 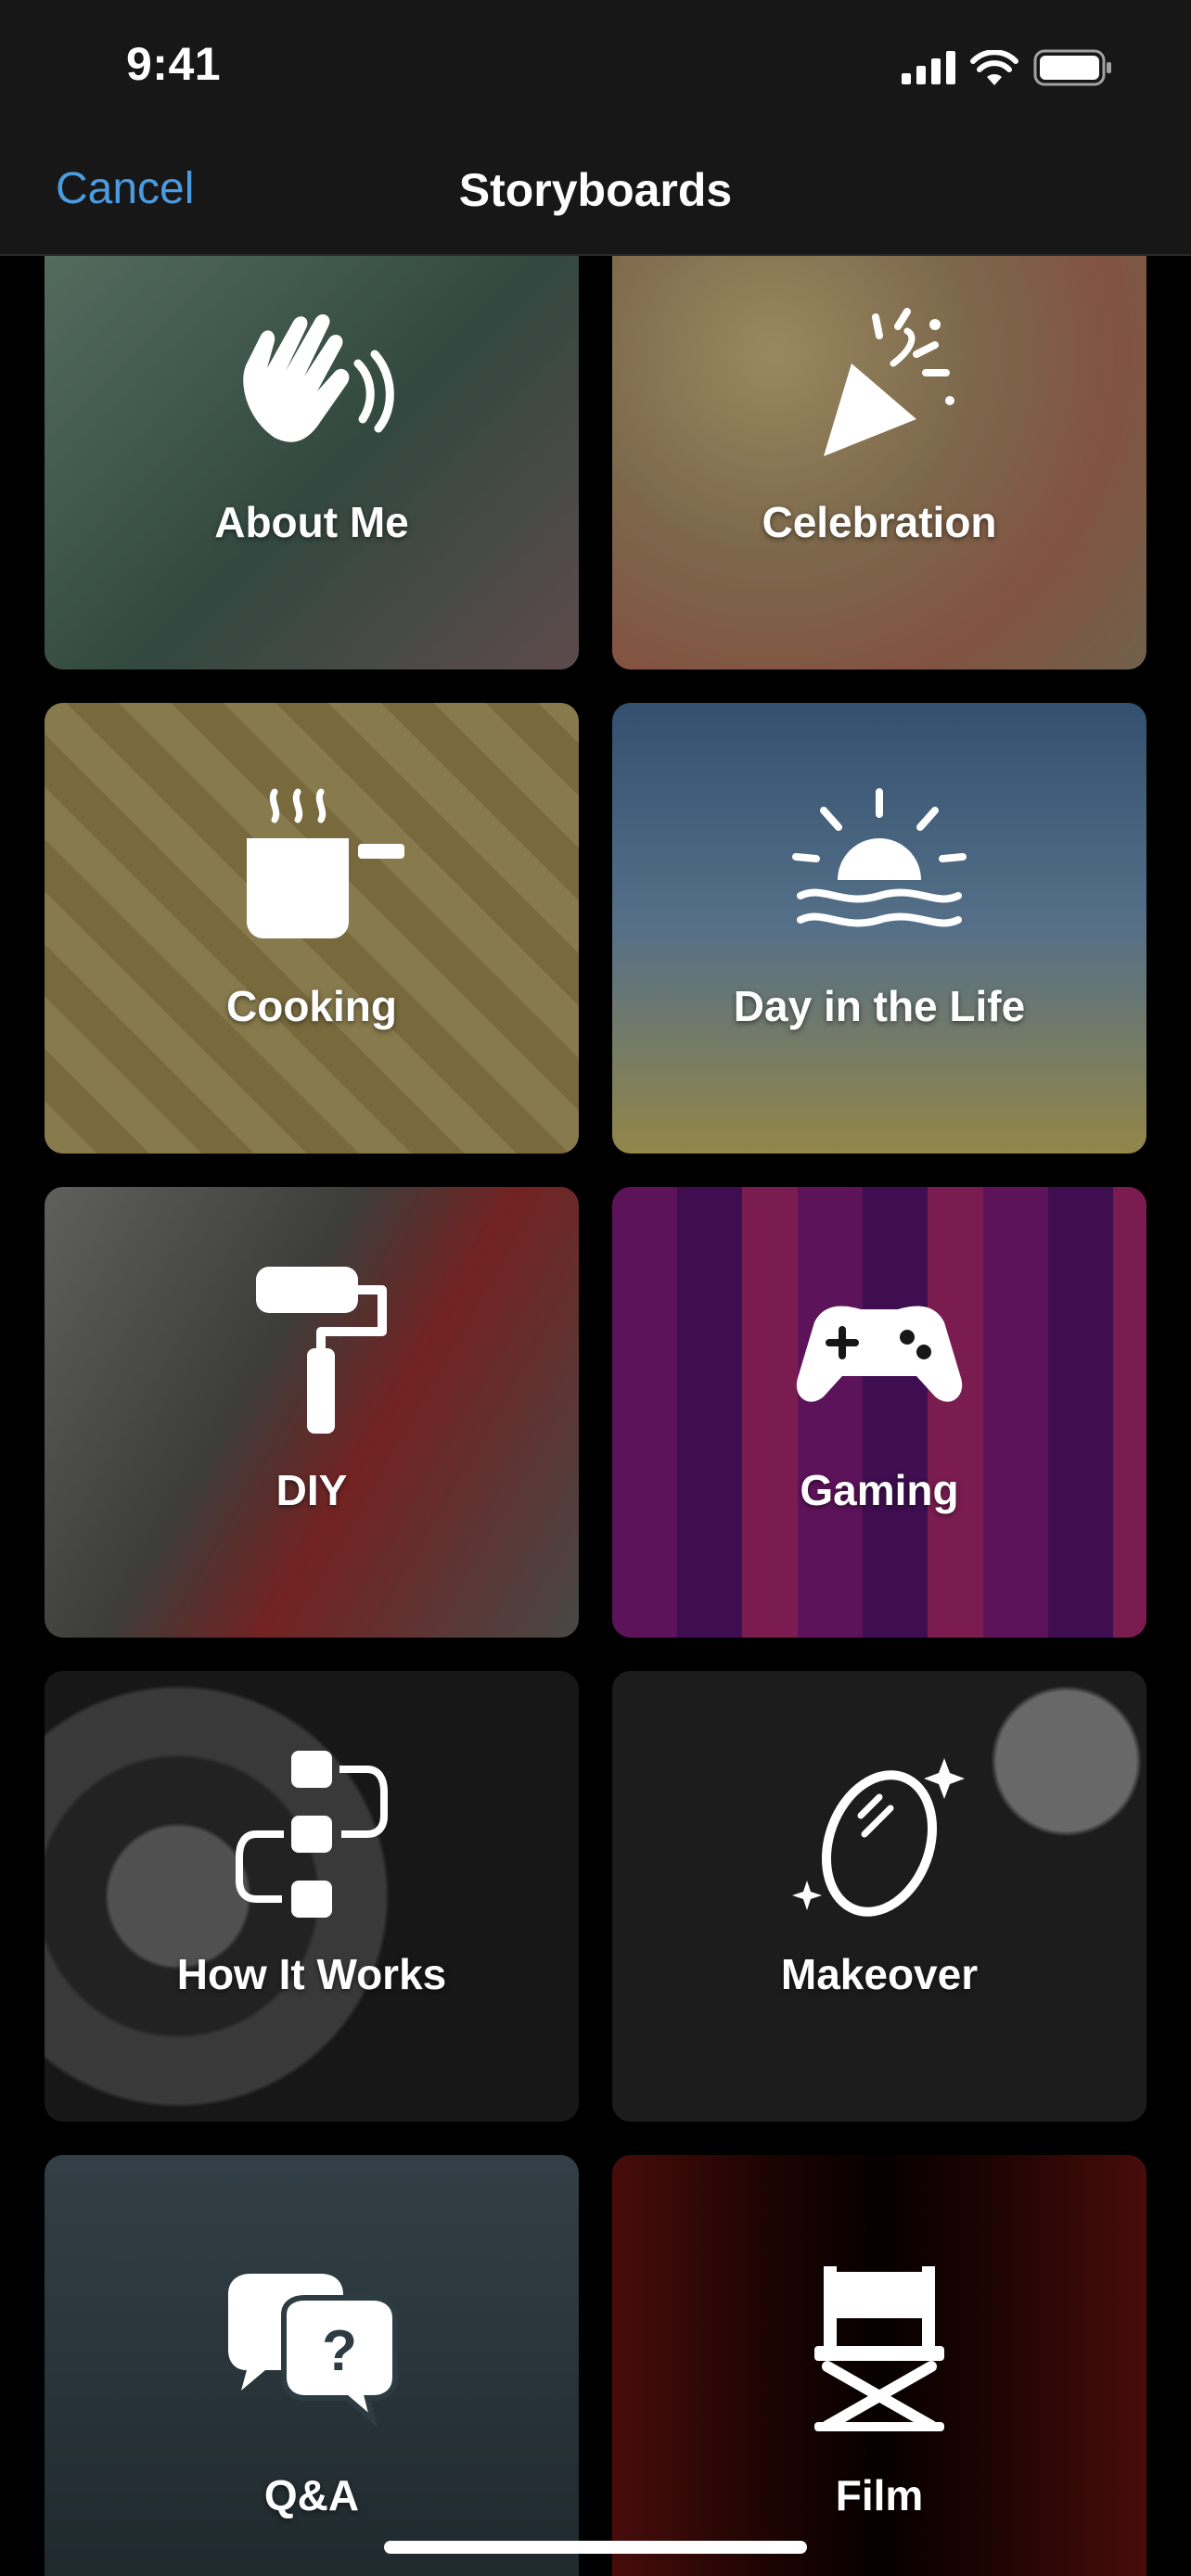 I want to click on tile-label: Celebration, so click(x=879, y=522).